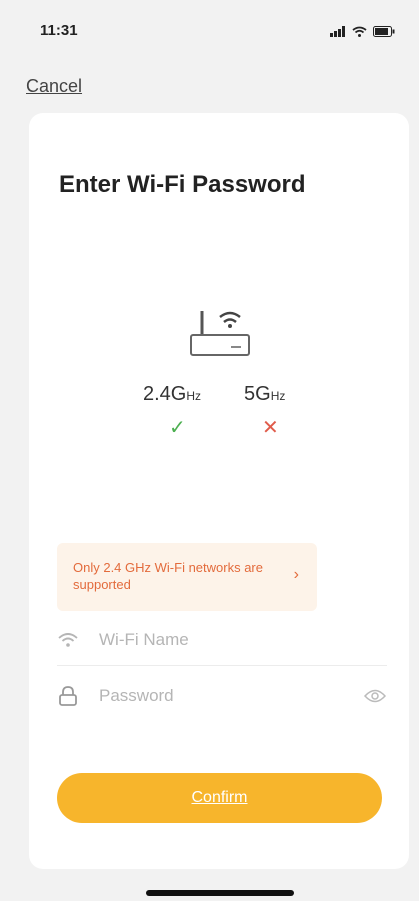 This screenshot has width=419, height=901. What do you see at coordinates (209, 30) in the screenshot?
I see `status-bar: 11:31` at bounding box center [209, 30].